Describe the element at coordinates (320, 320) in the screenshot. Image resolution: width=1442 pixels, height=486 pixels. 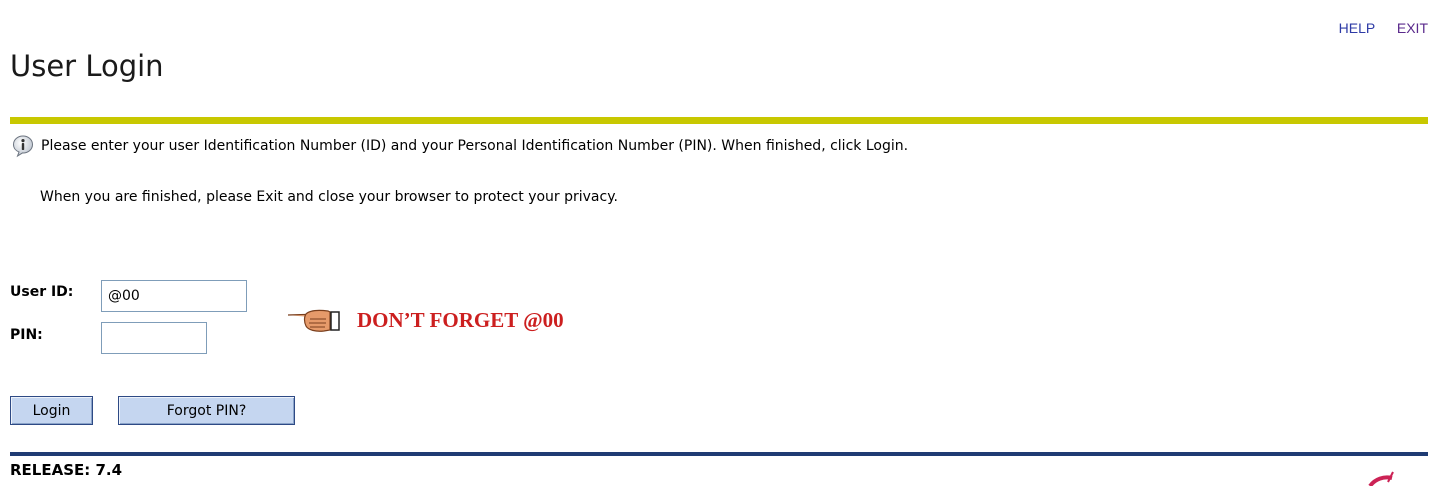
I see `pointing-hand-icon` at that location.